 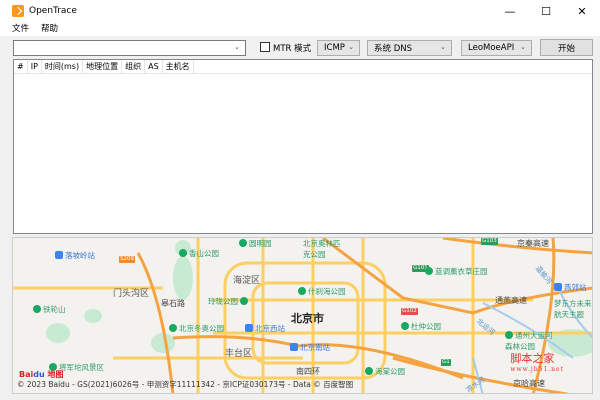 What do you see at coordinates (18, 11) in the screenshot?
I see `opentrace-logo-icon` at bounding box center [18, 11].